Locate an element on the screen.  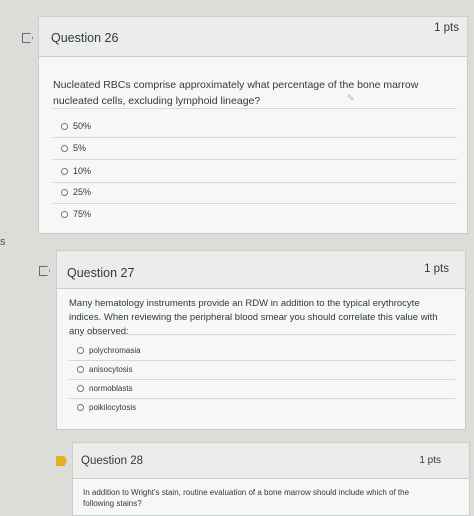
answer-option: 25% is located at coordinates (76, 192).